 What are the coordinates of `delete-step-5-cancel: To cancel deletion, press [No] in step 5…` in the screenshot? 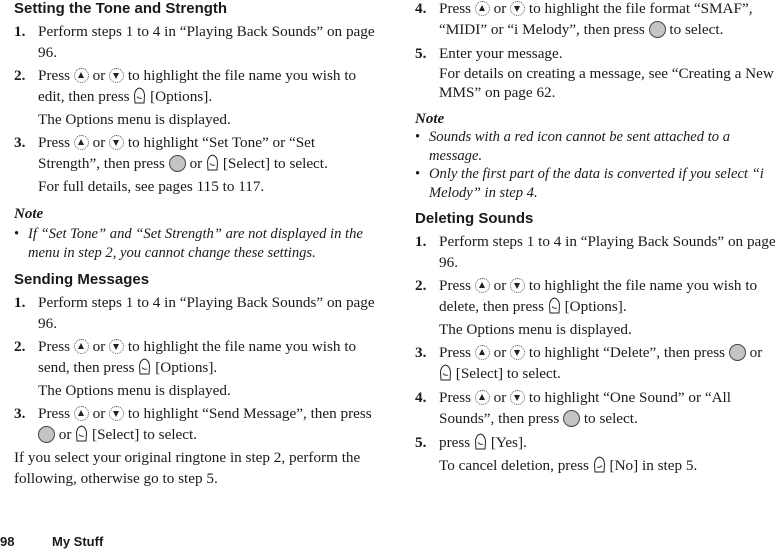 It's located at (596, 465).